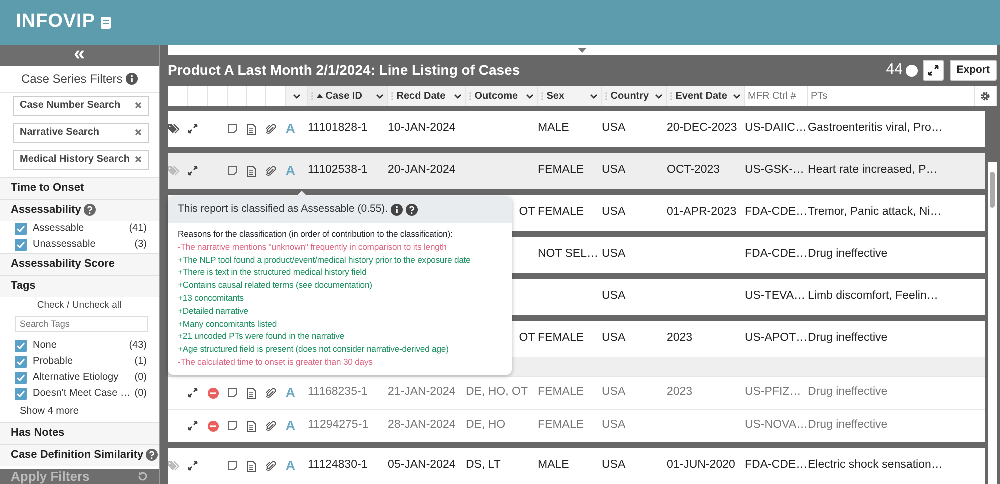 This screenshot has width=1000, height=484. What do you see at coordinates (142, 476) in the screenshot?
I see `reset-icon` at bounding box center [142, 476].